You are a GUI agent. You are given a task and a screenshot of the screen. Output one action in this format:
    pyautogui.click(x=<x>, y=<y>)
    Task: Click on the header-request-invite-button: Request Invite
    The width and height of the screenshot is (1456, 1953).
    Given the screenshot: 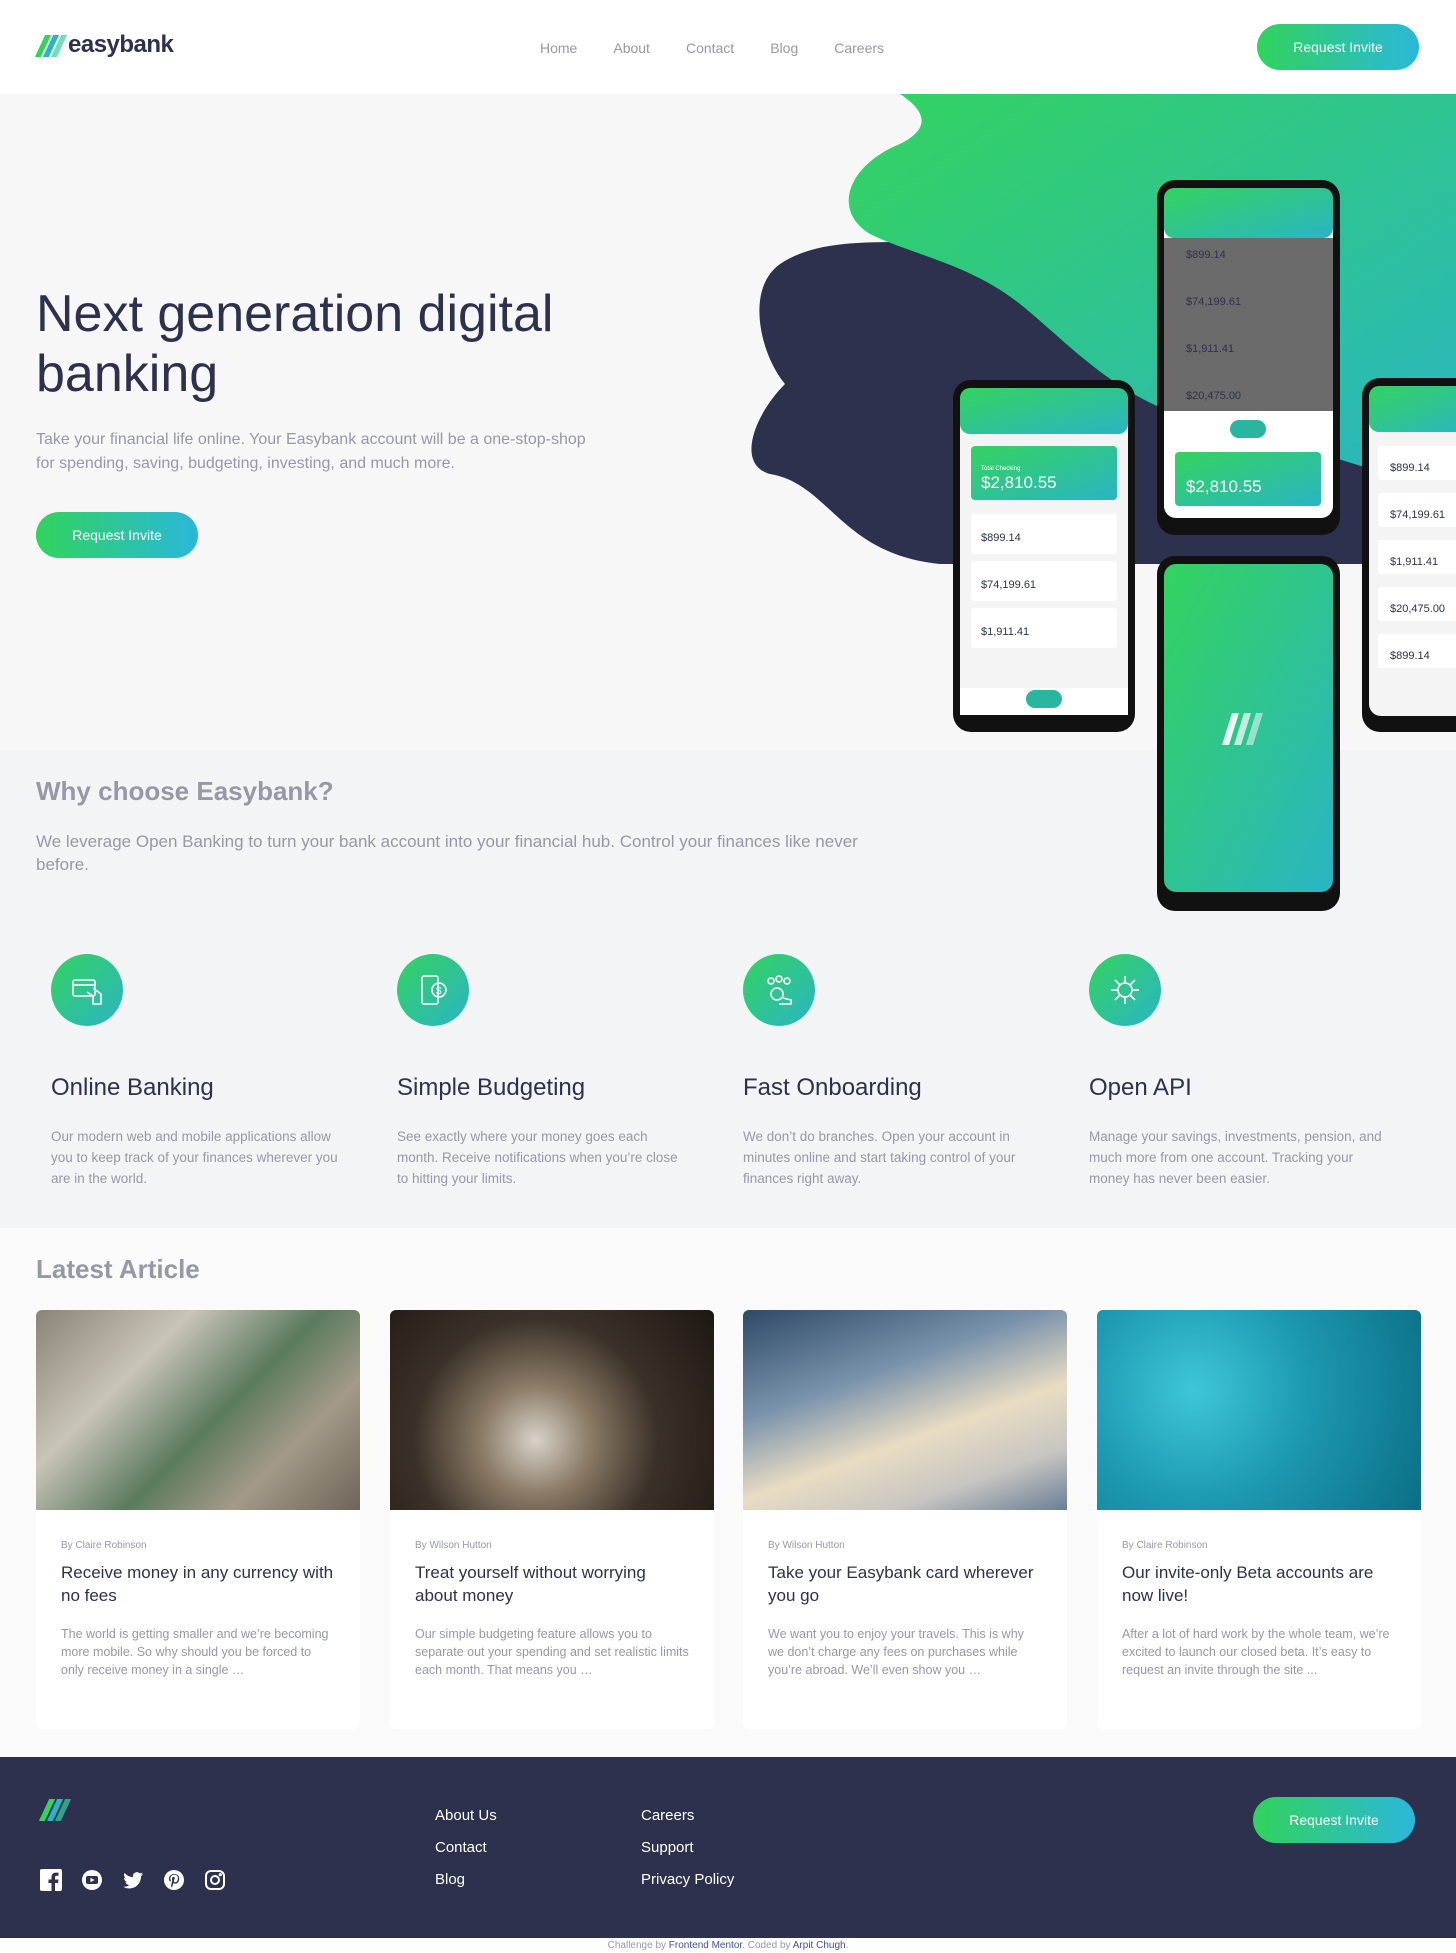 What is the action you would take?
    pyautogui.click(x=1338, y=47)
    